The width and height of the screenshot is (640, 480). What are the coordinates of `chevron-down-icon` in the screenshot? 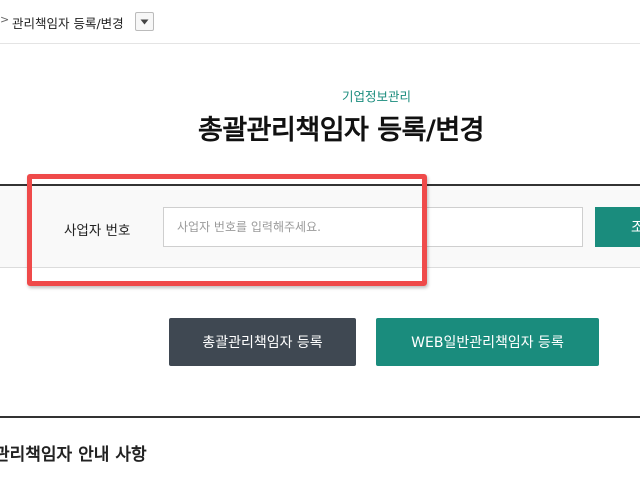 It's located at (144, 21).